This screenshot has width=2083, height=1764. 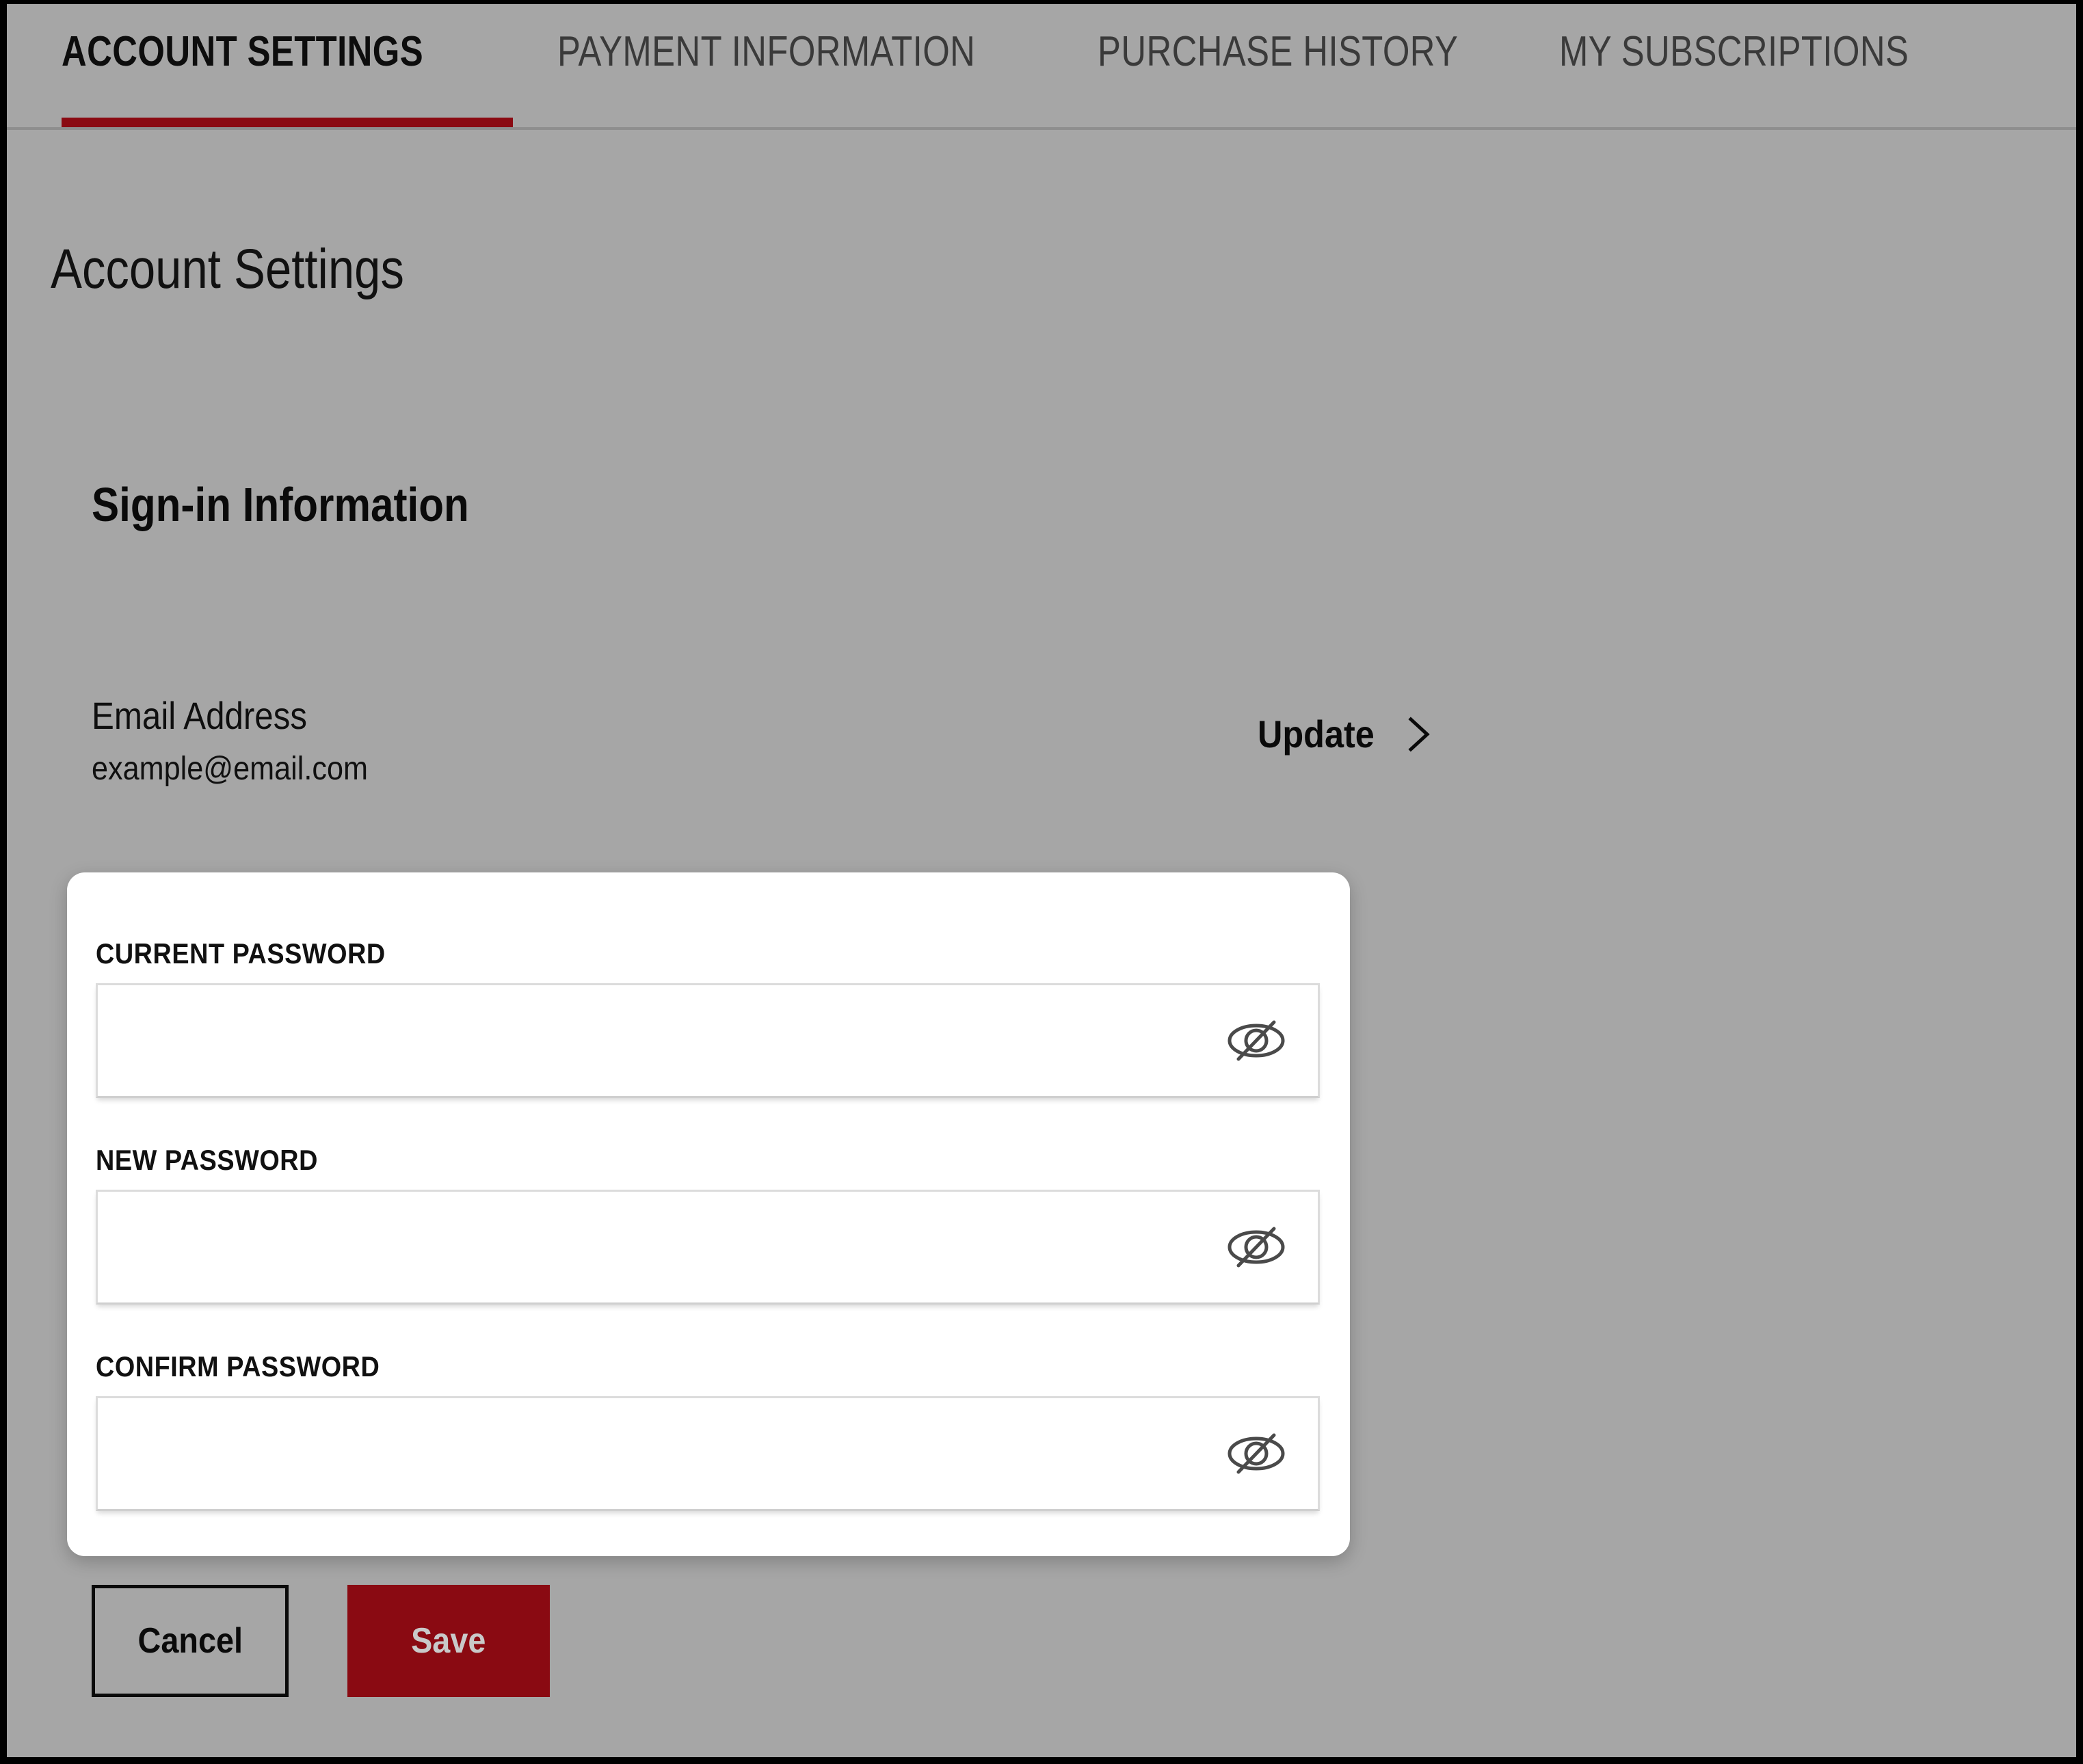 I want to click on chevron-right-icon, so click(x=1419, y=734).